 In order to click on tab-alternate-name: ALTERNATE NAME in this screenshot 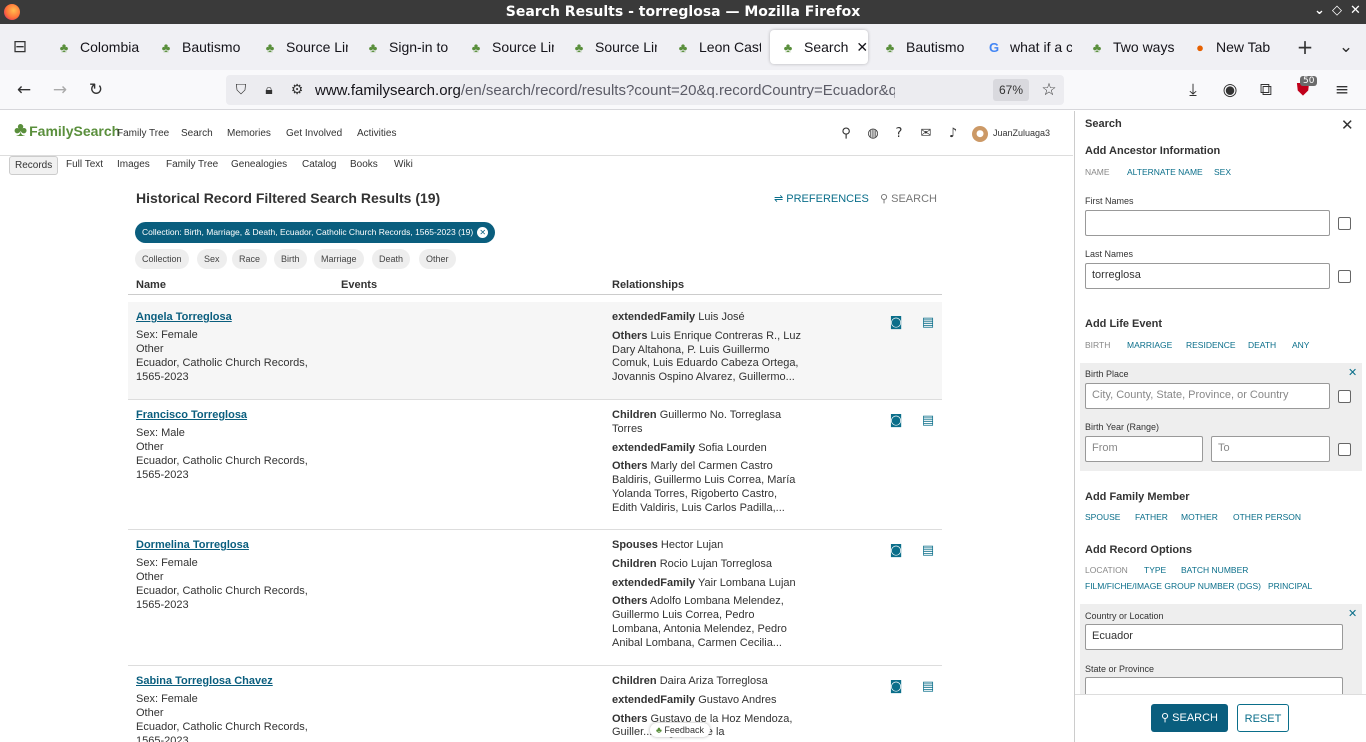, I will do `click(1165, 172)`.